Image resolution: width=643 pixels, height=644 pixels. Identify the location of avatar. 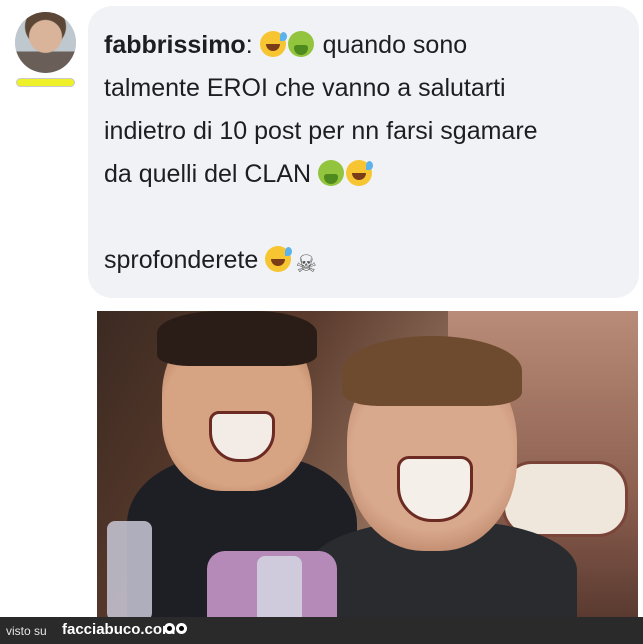
(45, 42).